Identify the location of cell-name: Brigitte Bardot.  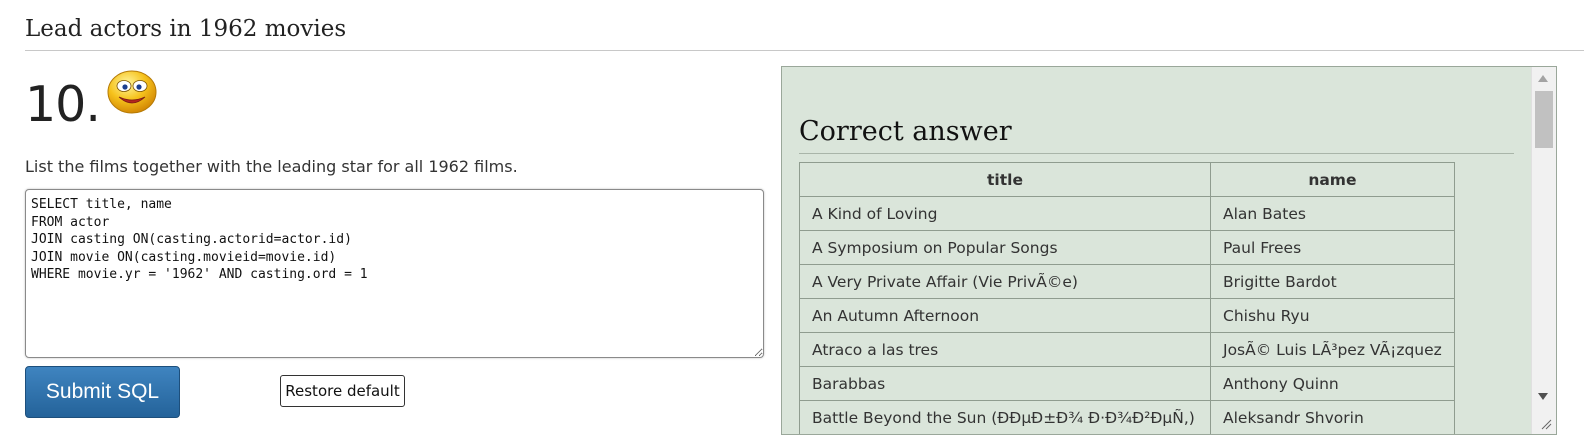
(1332, 281).